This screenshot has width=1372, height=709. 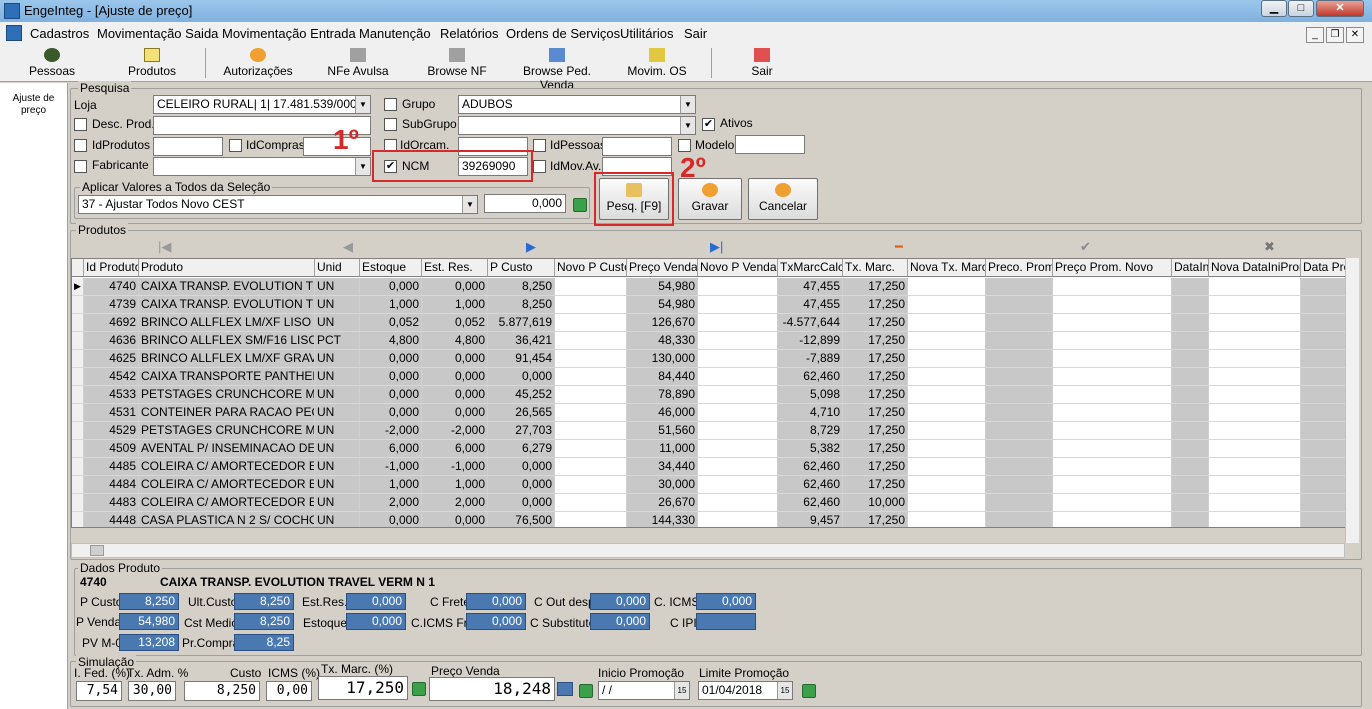 What do you see at coordinates (152, 63) in the screenshot?
I see `toolbar-produtos-button: Produtos` at bounding box center [152, 63].